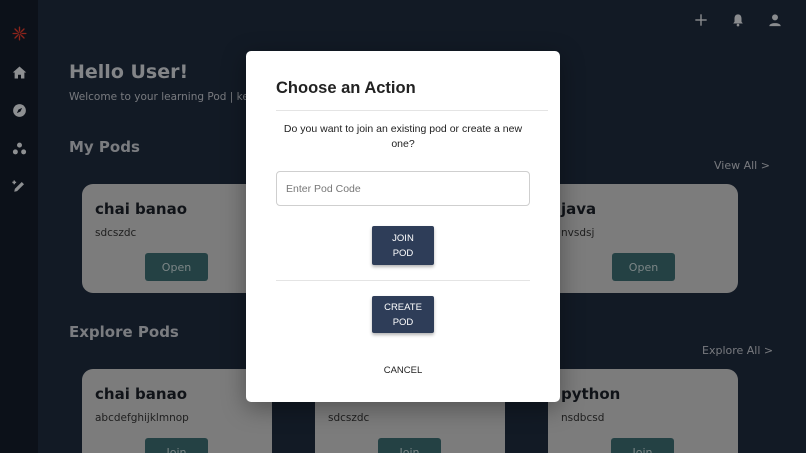 The image size is (806, 453). What do you see at coordinates (346, 88) in the screenshot?
I see `modal-title: Choose an Action` at bounding box center [346, 88].